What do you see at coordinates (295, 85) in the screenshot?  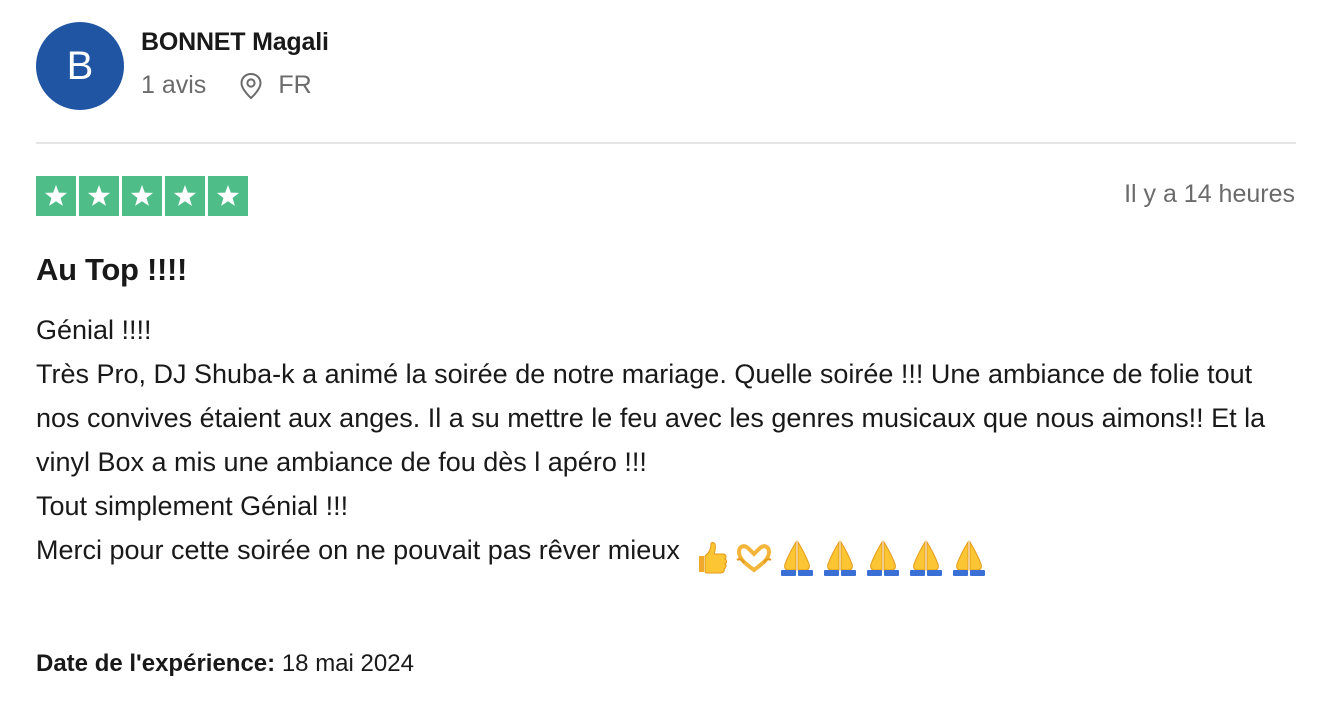 I see `country-code: FR` at bounding box center [295, 85].